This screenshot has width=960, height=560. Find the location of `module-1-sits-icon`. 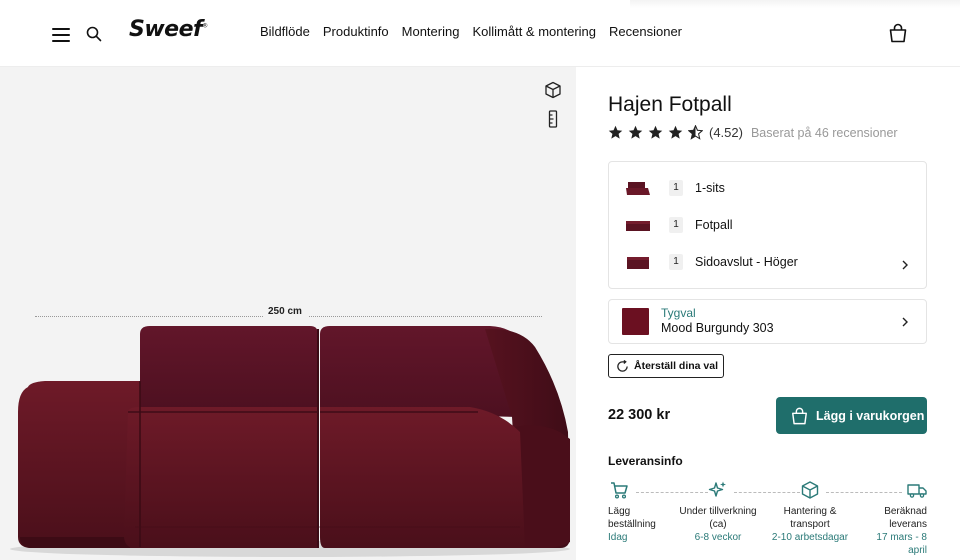

module-1-sits-icon is located at coordinates (638, 188).